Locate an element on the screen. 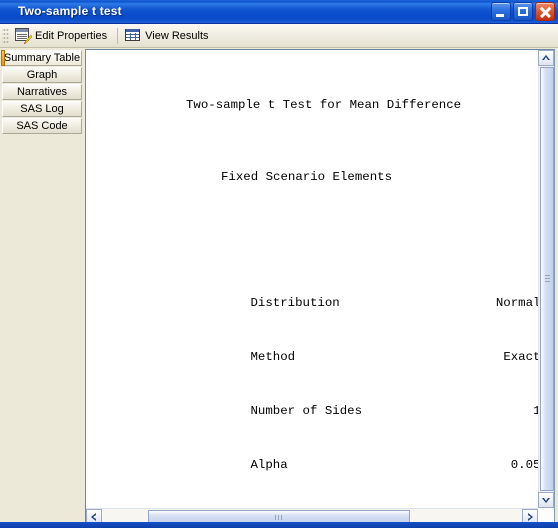 The height and width of the screenshot is (528, 558). view-results-icon is located at coordinates (133, 35).